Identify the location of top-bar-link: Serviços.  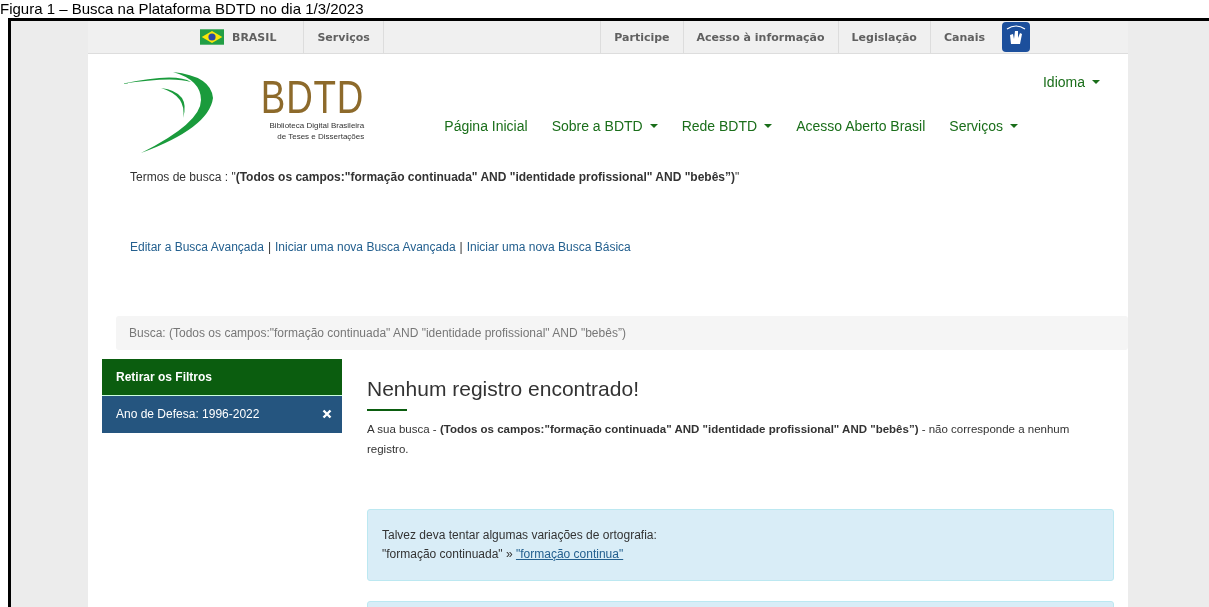
(344, 37).